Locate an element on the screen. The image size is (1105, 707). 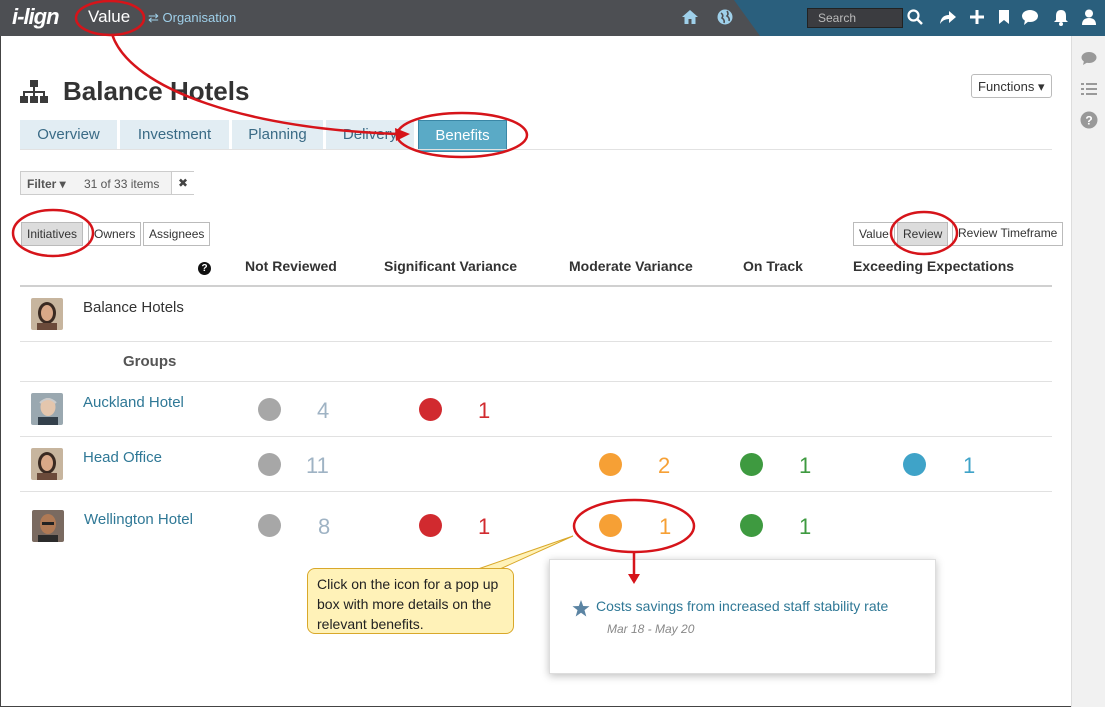
annotation-arrow-line is located at coordinates (256, 84).